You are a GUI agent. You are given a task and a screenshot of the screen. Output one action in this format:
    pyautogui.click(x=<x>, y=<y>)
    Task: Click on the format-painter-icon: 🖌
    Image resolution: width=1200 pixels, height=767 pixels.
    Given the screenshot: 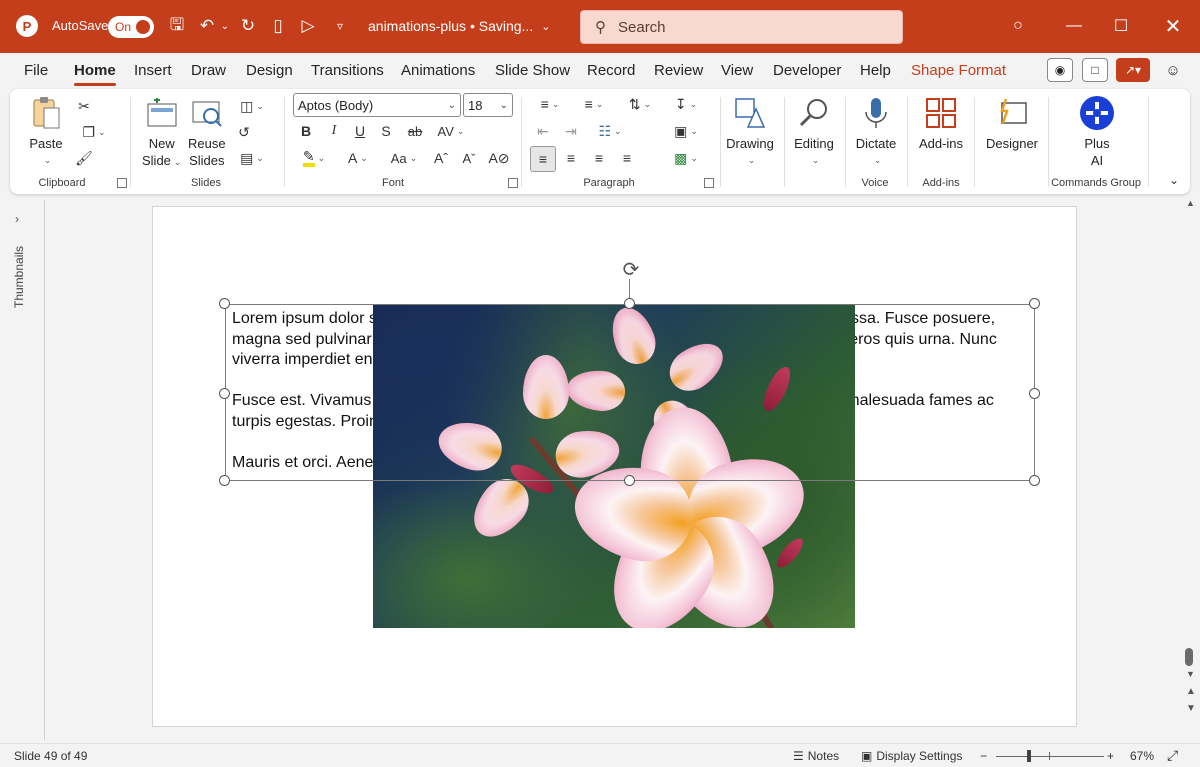 What is the action you would take?
    pyautogui.click(x=84, y=158)
    